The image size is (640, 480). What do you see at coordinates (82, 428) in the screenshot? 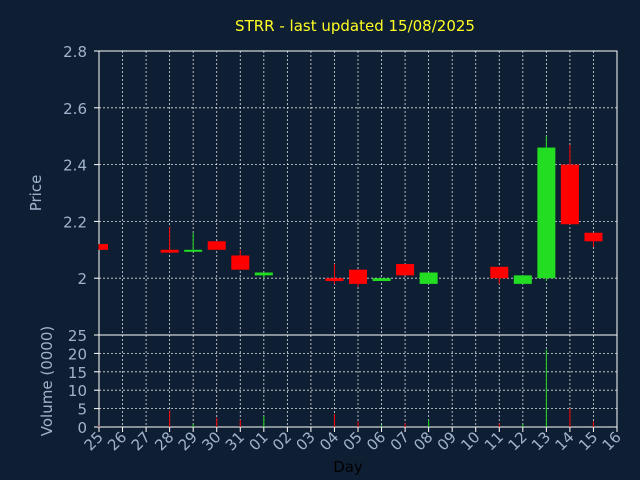
I see `volume-tick-label: 0` at bounding box center [82, 428].